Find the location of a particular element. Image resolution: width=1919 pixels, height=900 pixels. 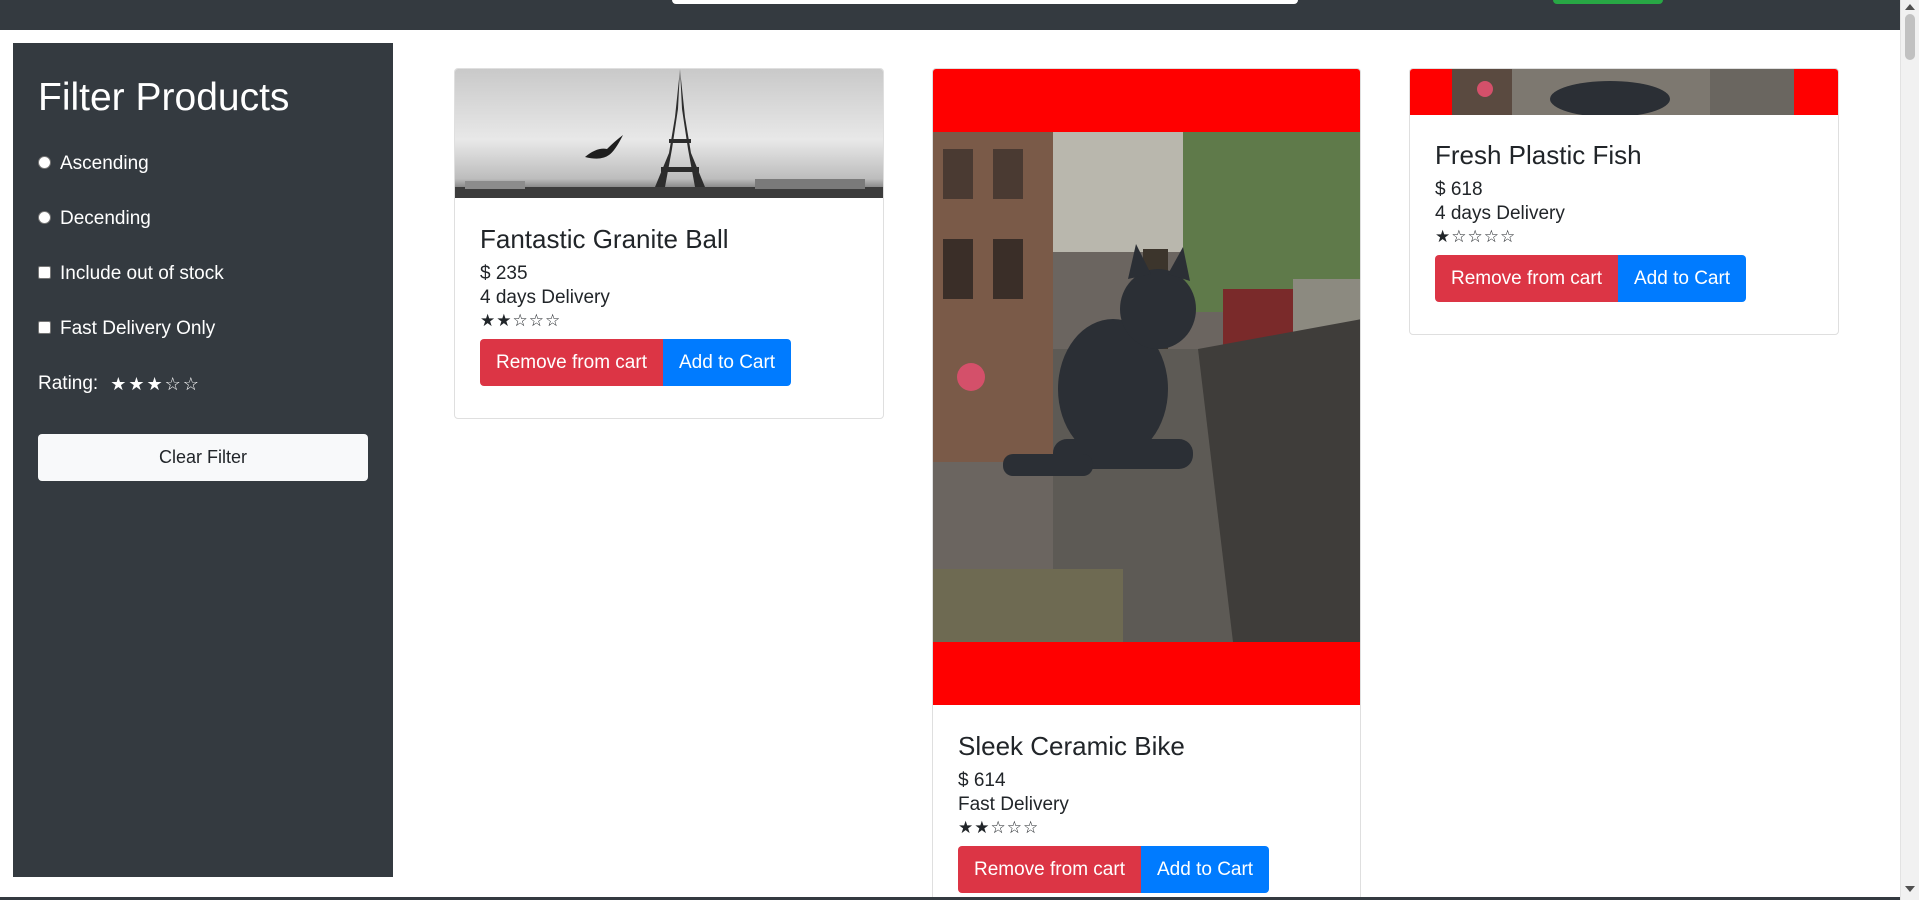

product-price: $ 614 is located at coordinates (982, 780).